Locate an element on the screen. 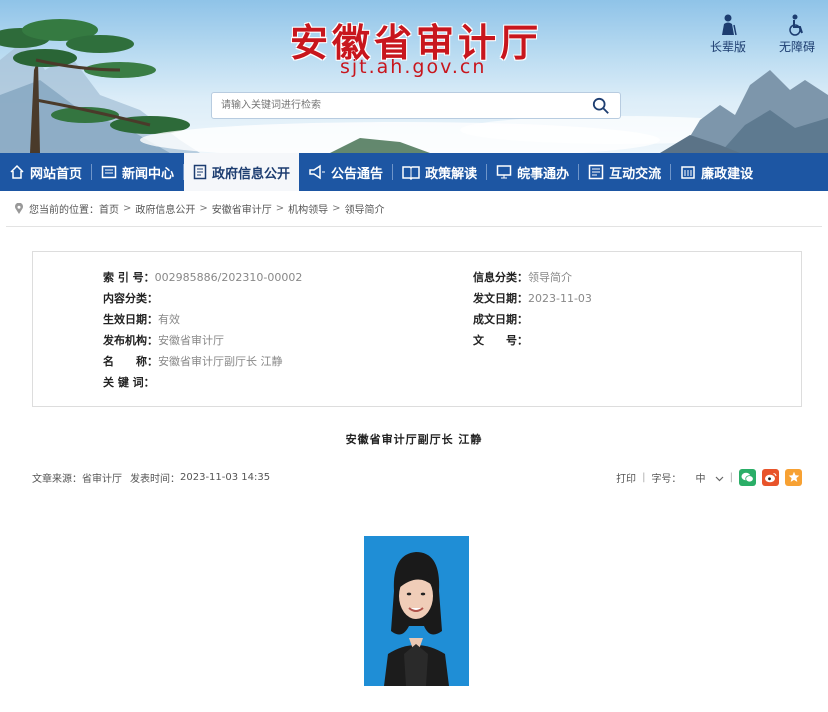  source-label: 文章来源： is located at coordinates (57, 479).